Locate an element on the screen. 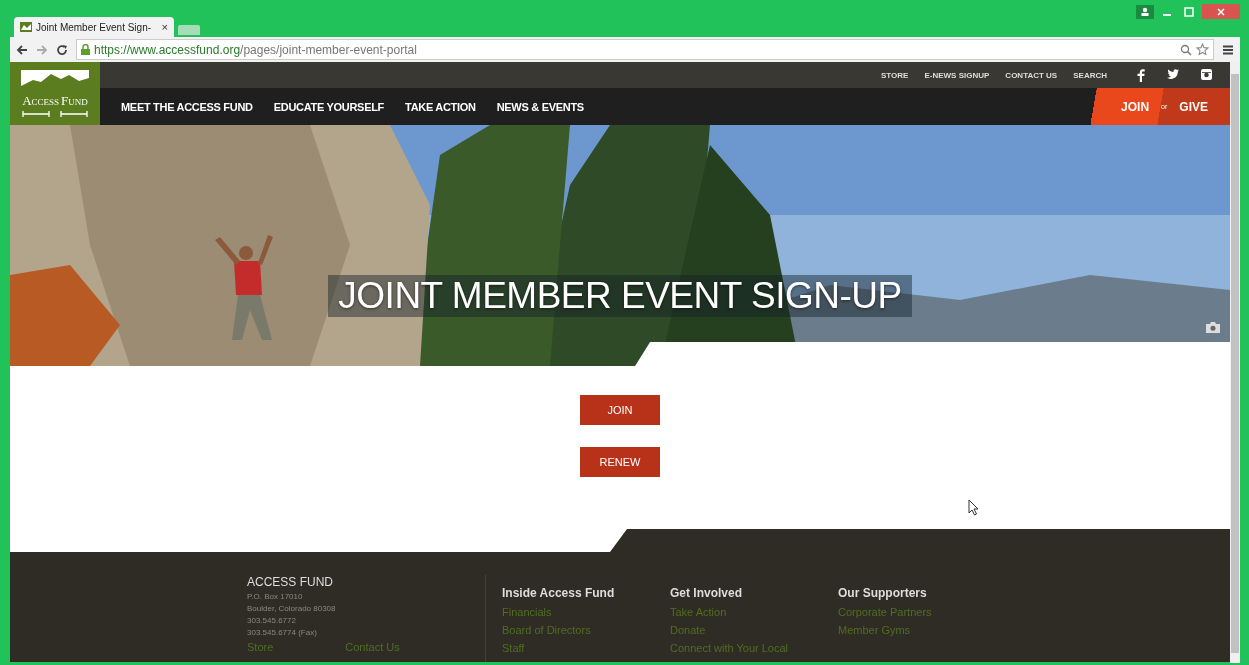 This screenshot has width=1249, height=665. camera-icon is located at coordinates (1206, 74).